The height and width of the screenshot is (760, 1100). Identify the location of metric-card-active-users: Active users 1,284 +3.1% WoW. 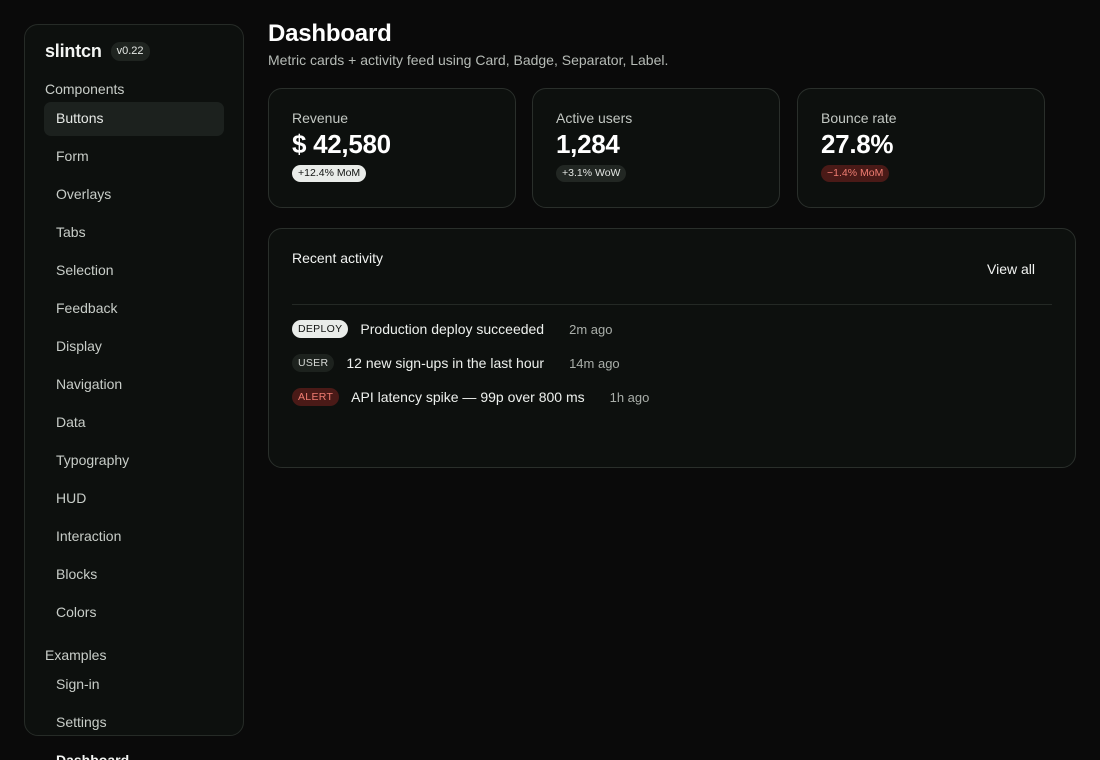
(656, 148).